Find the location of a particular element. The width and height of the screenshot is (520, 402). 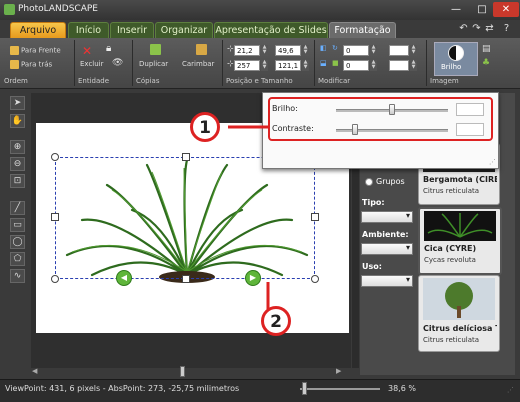

zoom-in-icon: ⊕ is located at coordinates (17, 147).